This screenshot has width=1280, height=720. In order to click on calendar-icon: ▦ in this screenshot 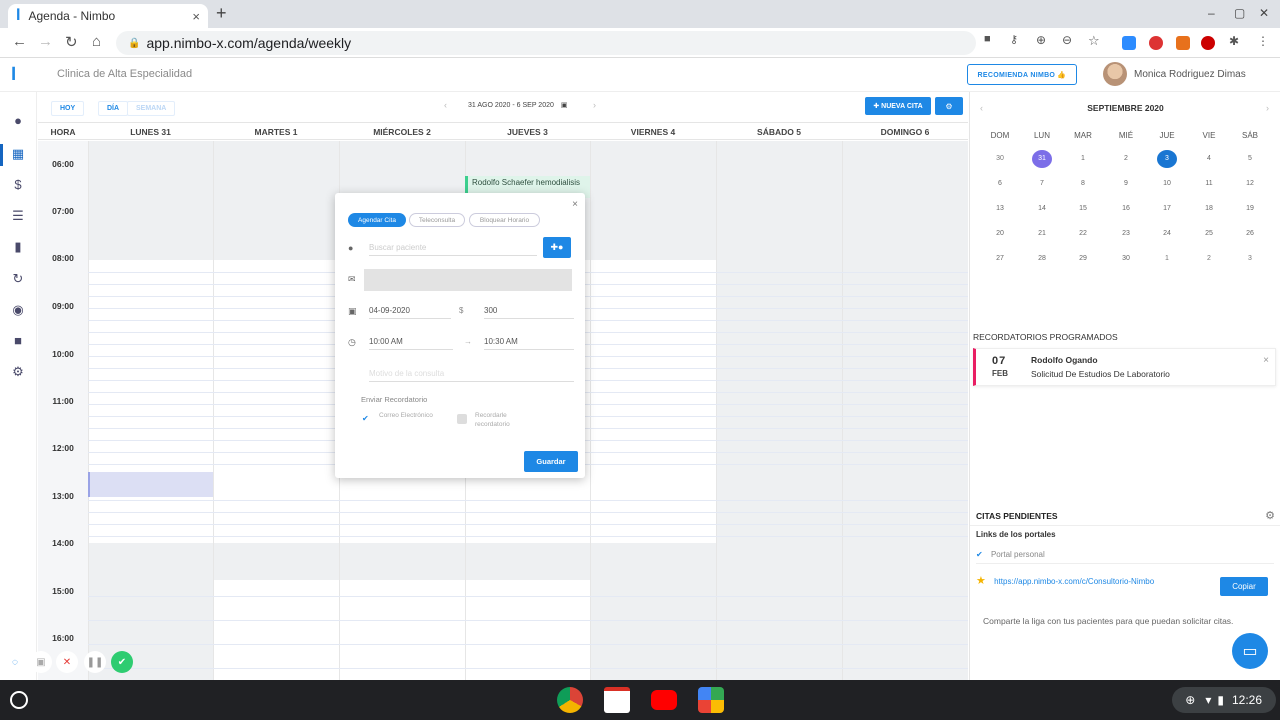, I will do `click(18, 154)`.